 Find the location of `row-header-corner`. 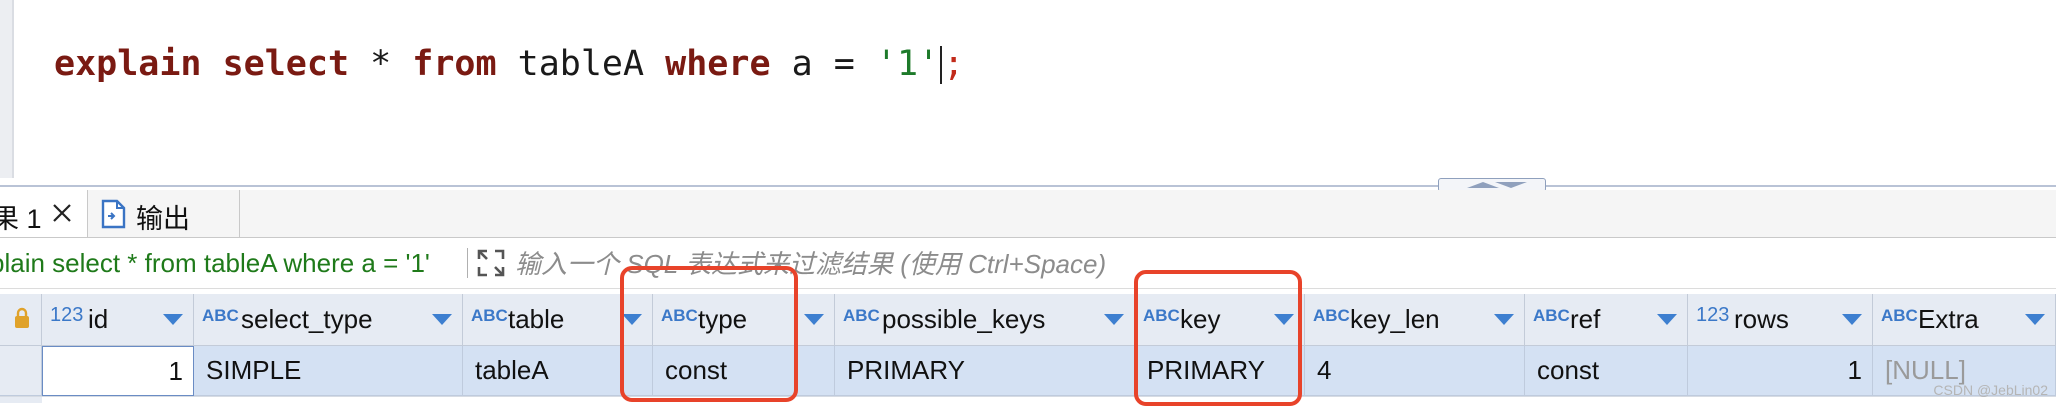

row-header-corner is located at coordinates (21, 320).